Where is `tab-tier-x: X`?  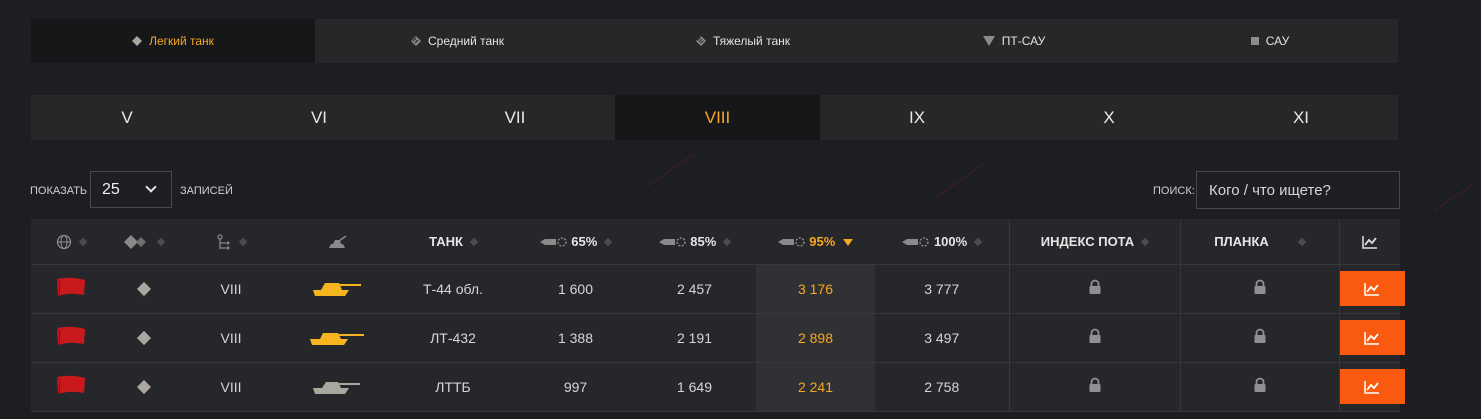
tab-tier-x: X is located at coordinates (1109, 117).